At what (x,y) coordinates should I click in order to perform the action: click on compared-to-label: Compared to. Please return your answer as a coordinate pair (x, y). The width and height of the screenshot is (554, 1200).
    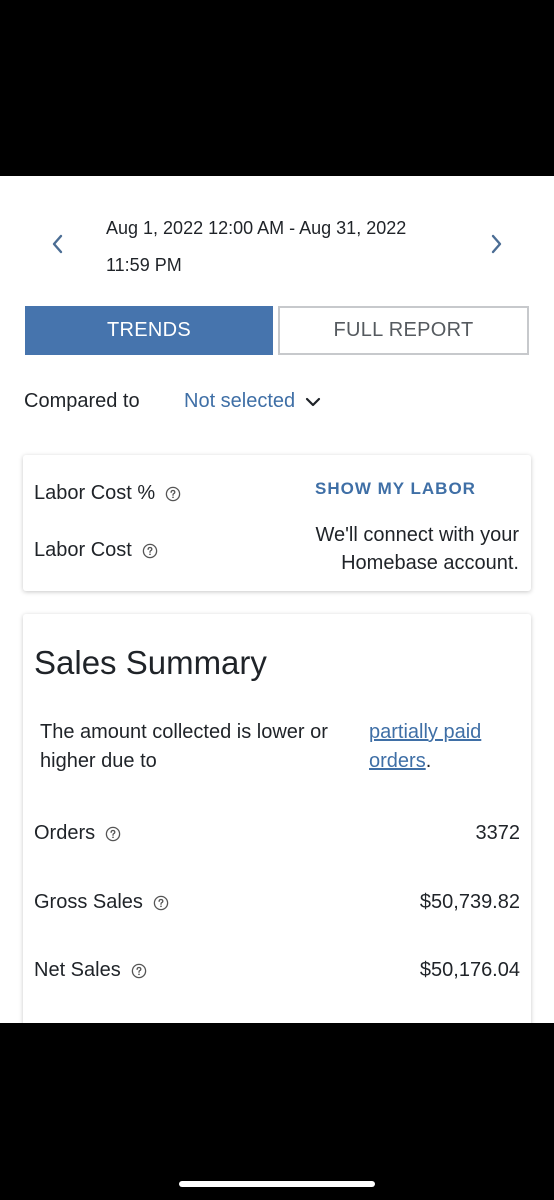
    Looking at the image, I should click on (82, 401).